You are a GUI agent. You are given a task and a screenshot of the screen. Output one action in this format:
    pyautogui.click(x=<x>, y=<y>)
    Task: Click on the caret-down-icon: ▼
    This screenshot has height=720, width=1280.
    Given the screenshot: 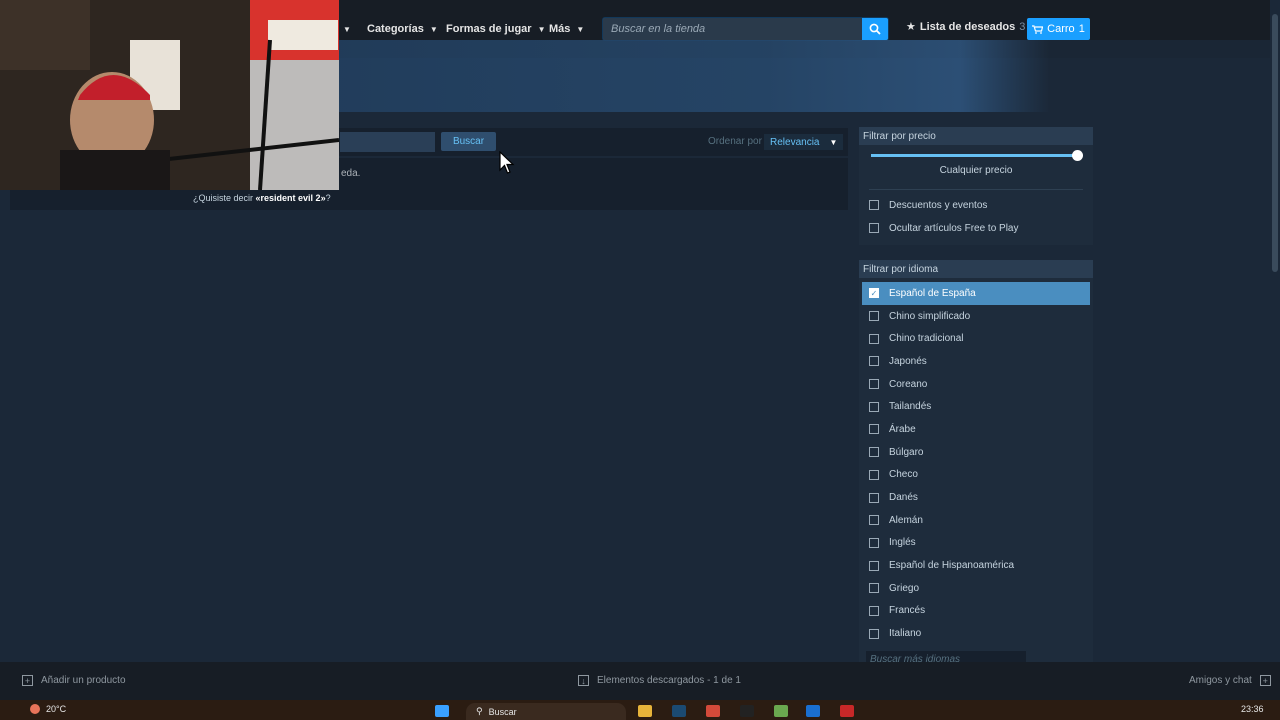 What is the action you would take?
    pyautogui.click(x=833, y=142)
    